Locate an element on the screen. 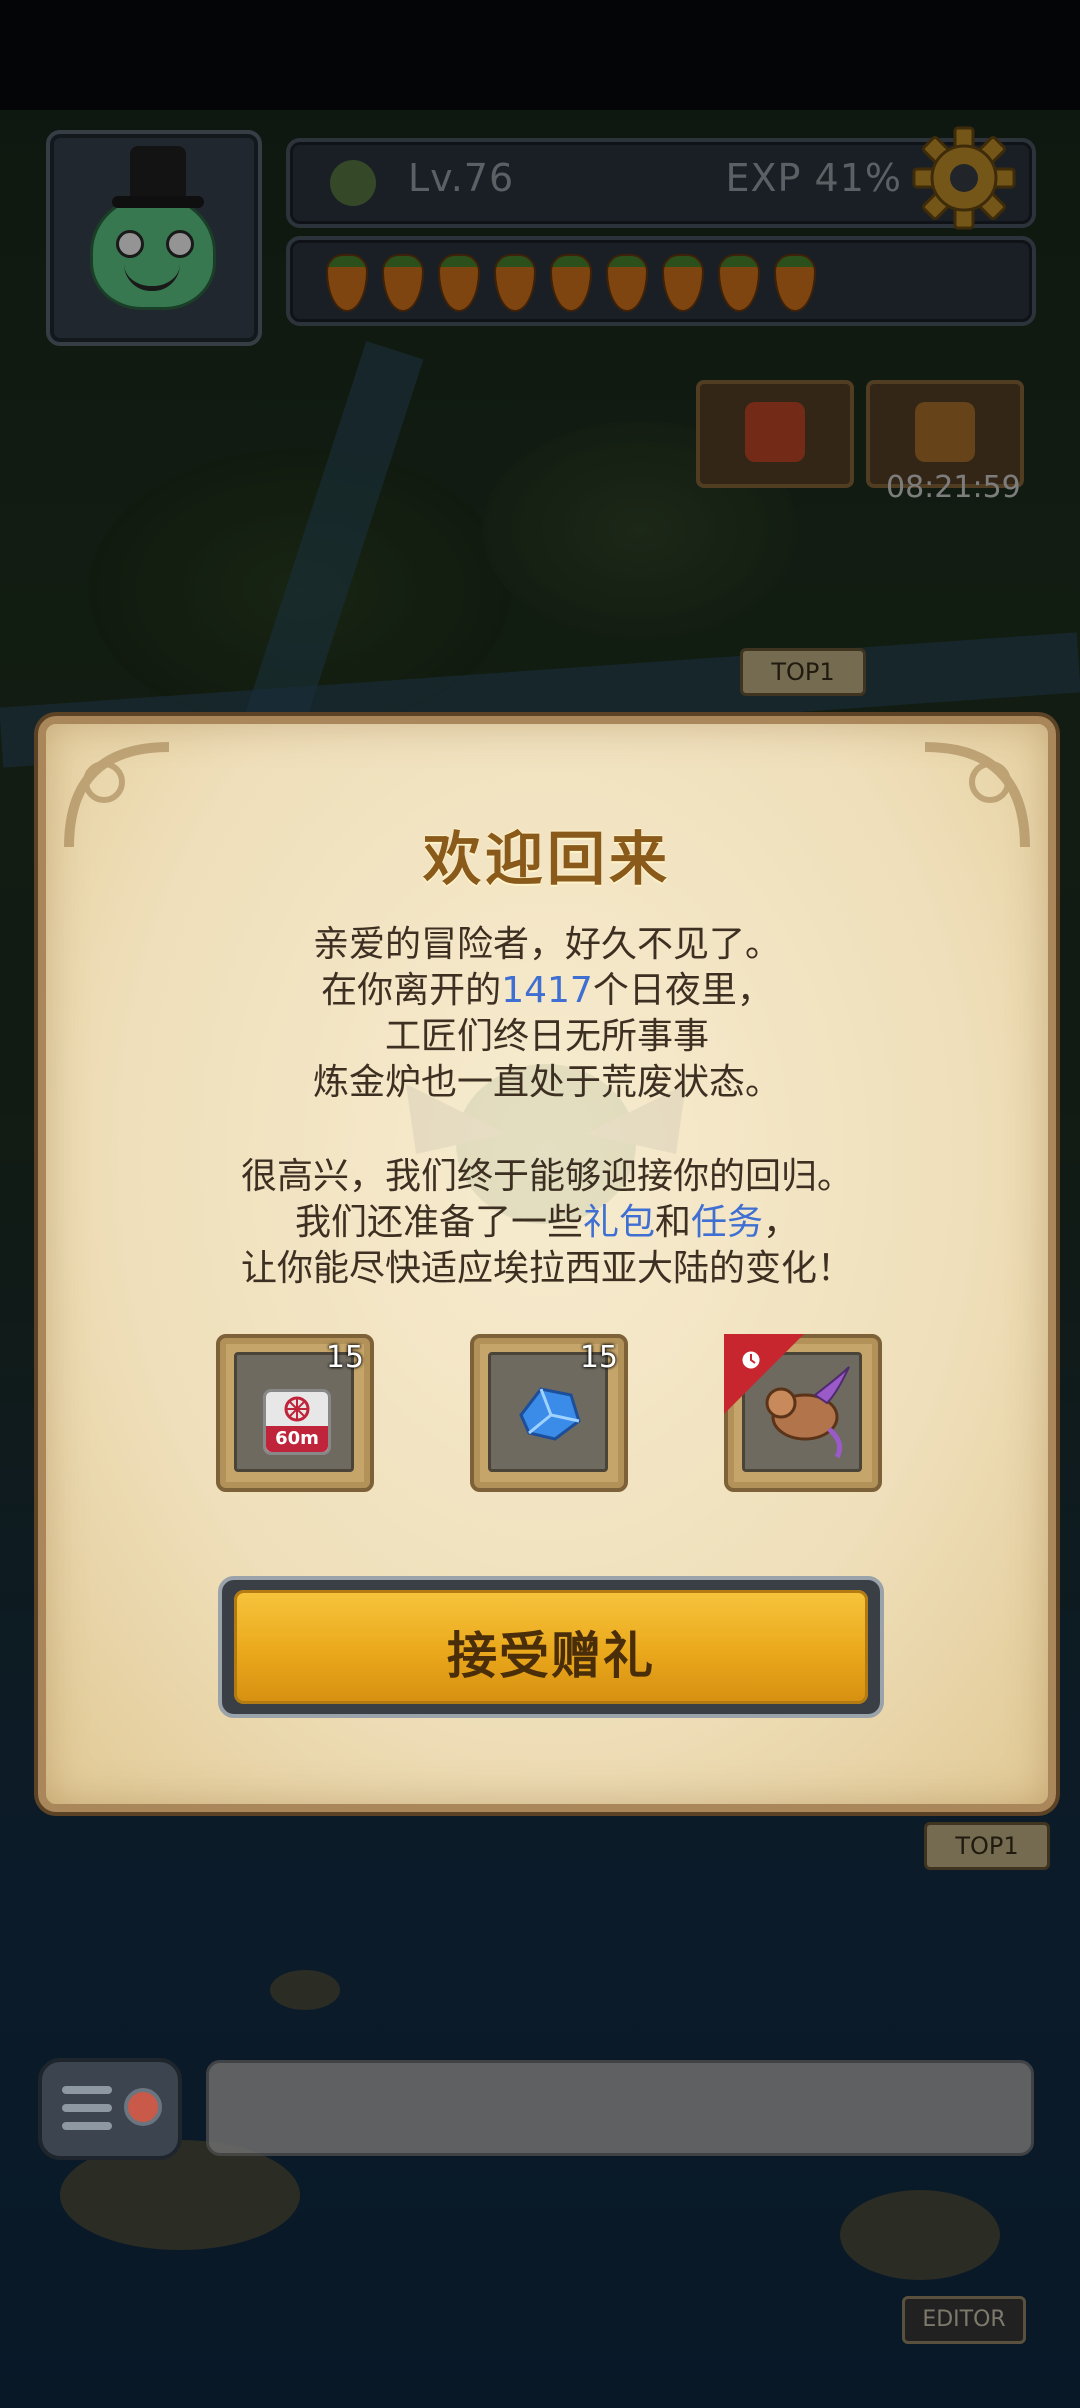 Image resolution: width=1080 pixels, height=2408 pixels. chat-box is located at coordinates (620, 2108).